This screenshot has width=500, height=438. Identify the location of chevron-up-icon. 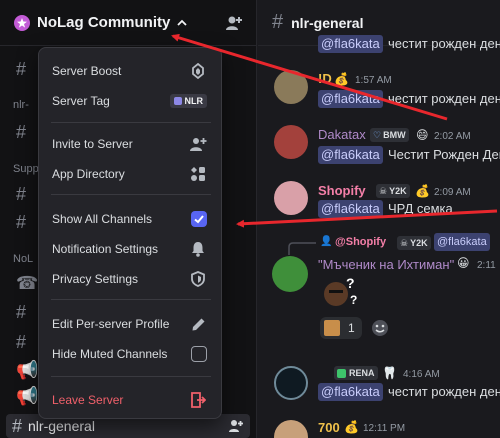
(182, 22).